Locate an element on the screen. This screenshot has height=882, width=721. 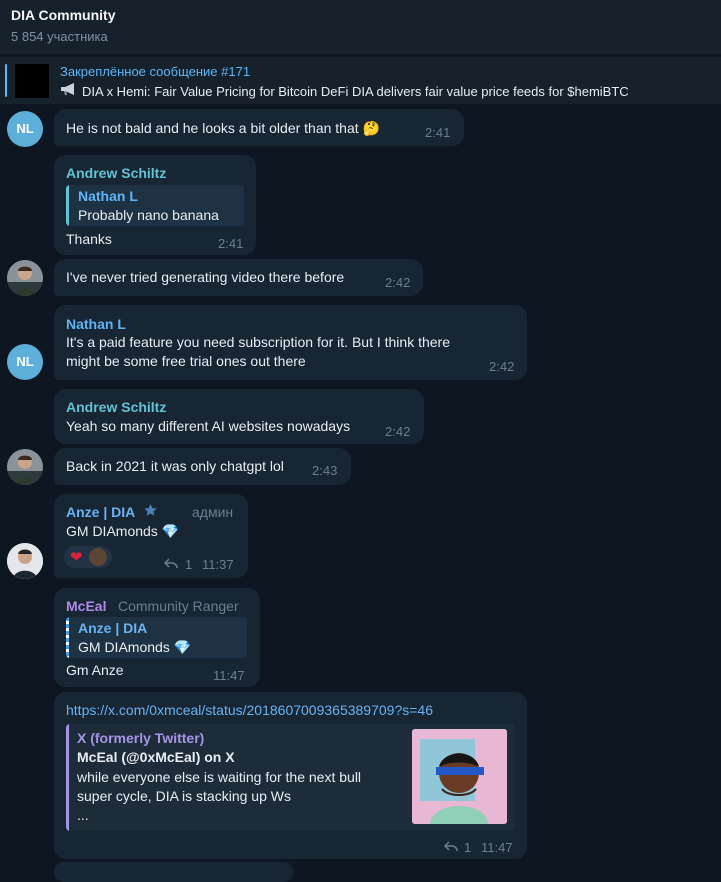
quote-text: GM DIAmonds 💎 is located at coordinates (135, 647).